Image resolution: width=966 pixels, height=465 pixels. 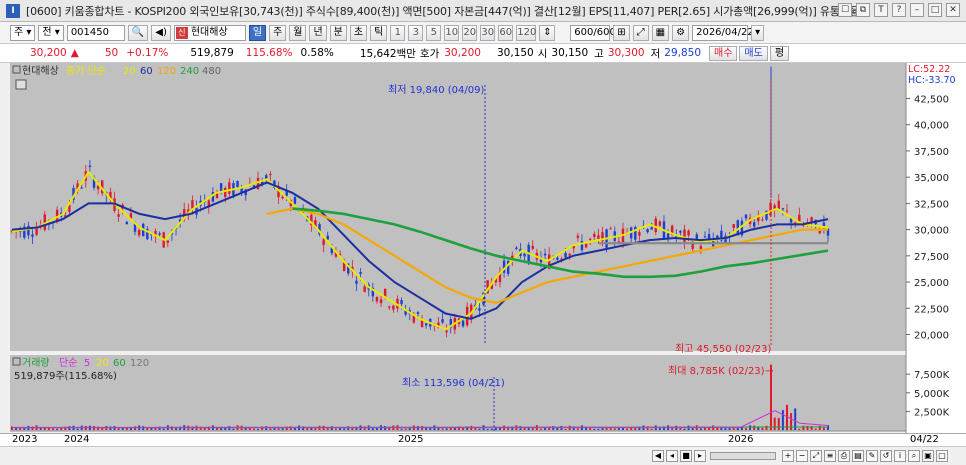 What do you see at coordinates (593, 32) in the screenshot?
I see `count-input: 600/600` at bounding box center [593, 32].